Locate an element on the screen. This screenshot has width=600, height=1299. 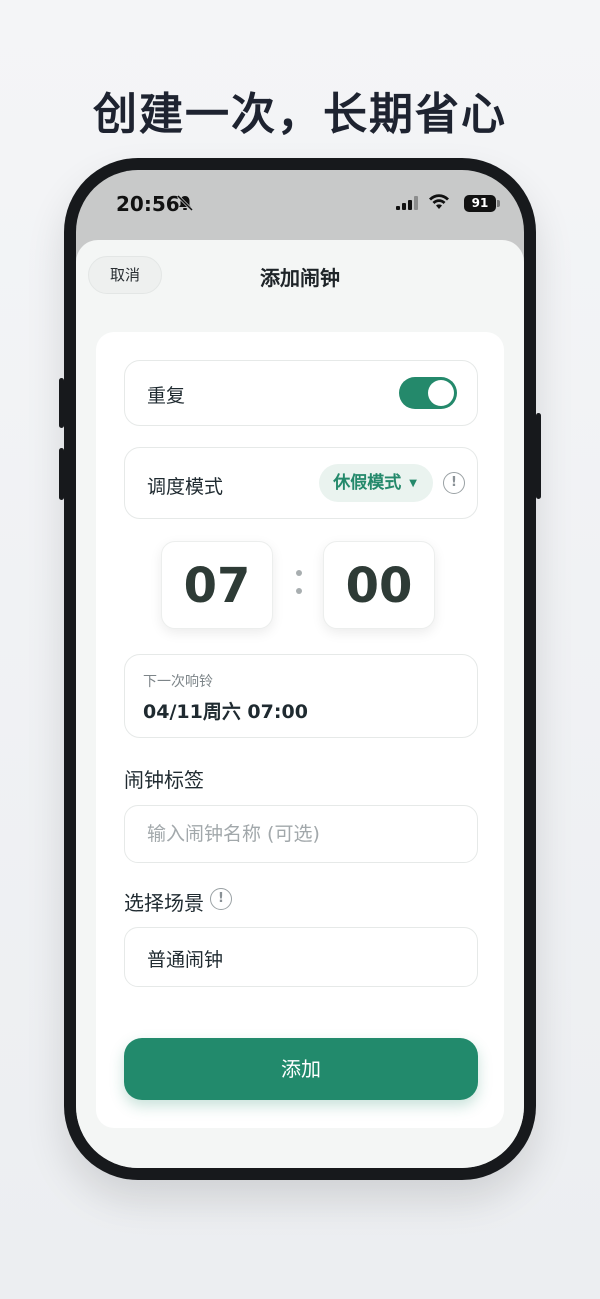
schedule-mode-label: 调度模式 is located at coordinates (185, 487).